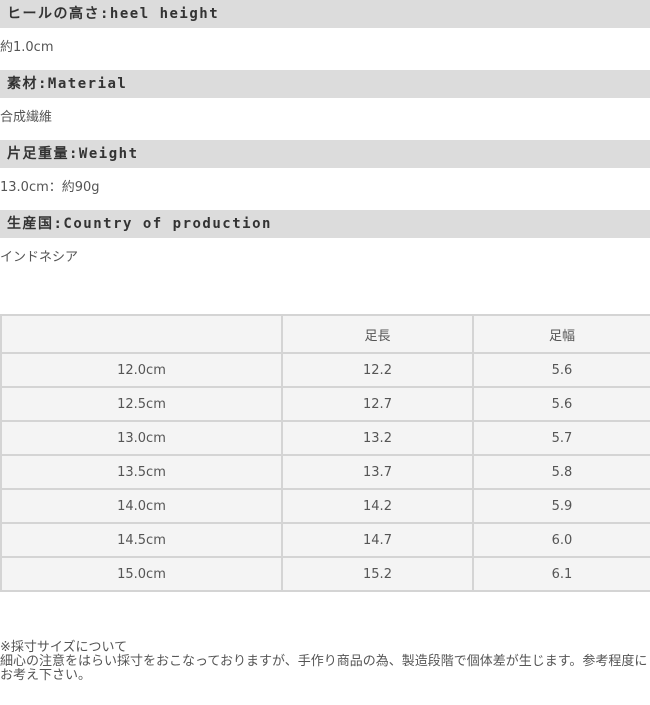 Image resolution: width=650 pixels, height=705 pixels. What do you see at coordinates (561, 438) in the screenshot?
I see `foot-width-cell: 5.7` at bounding box center [561, 438].